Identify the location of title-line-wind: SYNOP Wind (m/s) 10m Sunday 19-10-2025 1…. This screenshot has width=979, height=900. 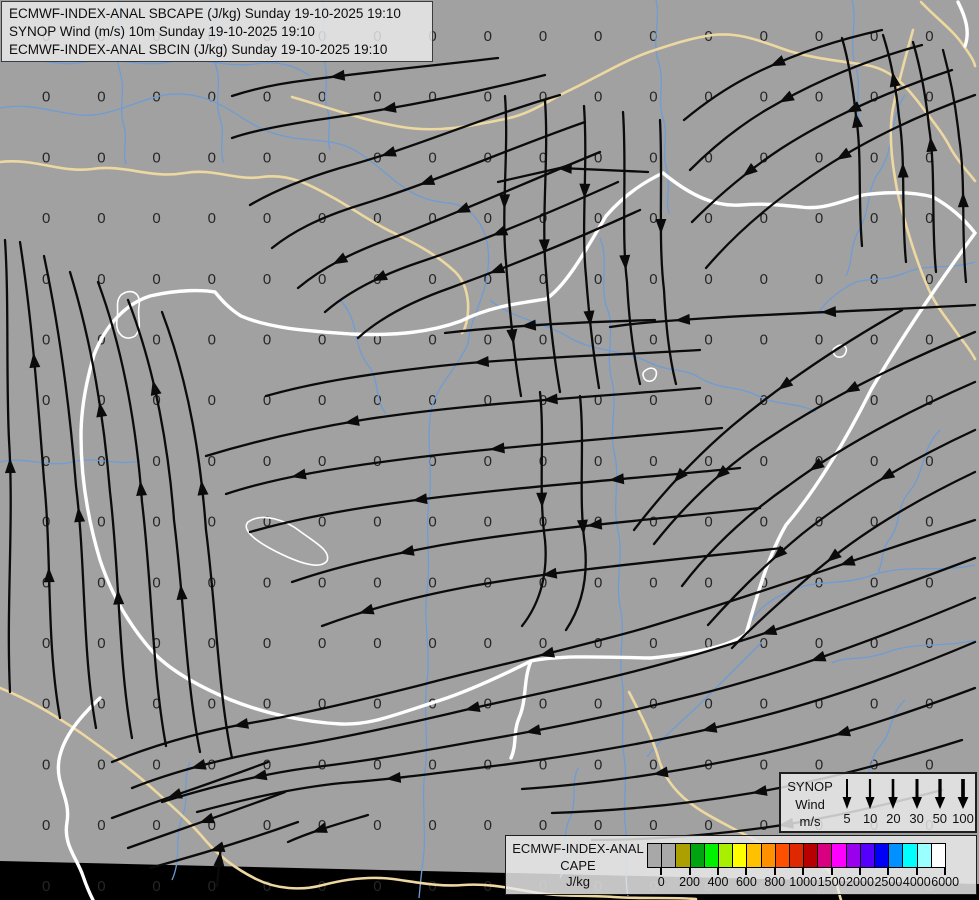
(162, 32).